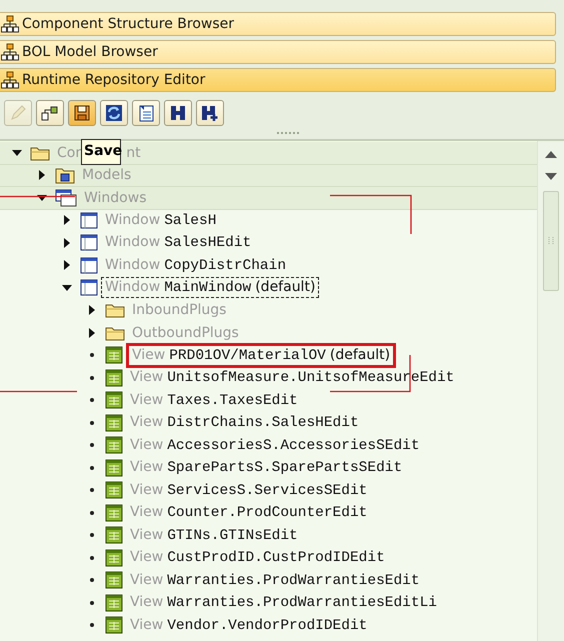  I want to click on pencil-icon, so click(18, 113).